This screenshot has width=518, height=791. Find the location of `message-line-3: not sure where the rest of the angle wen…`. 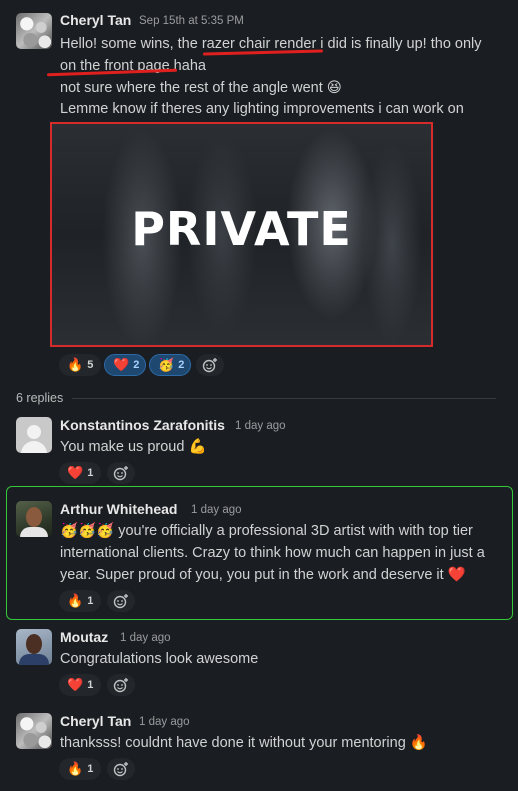

message-line-3: not sure where the rest of the angle wen… is located at coordinates (201, 88).